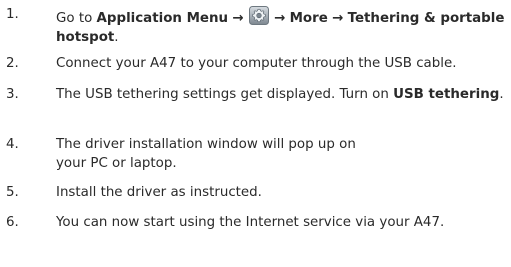 The image size is (511, 267). What do you see at coordinates (12, 192) in the screenshot?
I see `step-number: 5.` at bounding box center [12, 192].